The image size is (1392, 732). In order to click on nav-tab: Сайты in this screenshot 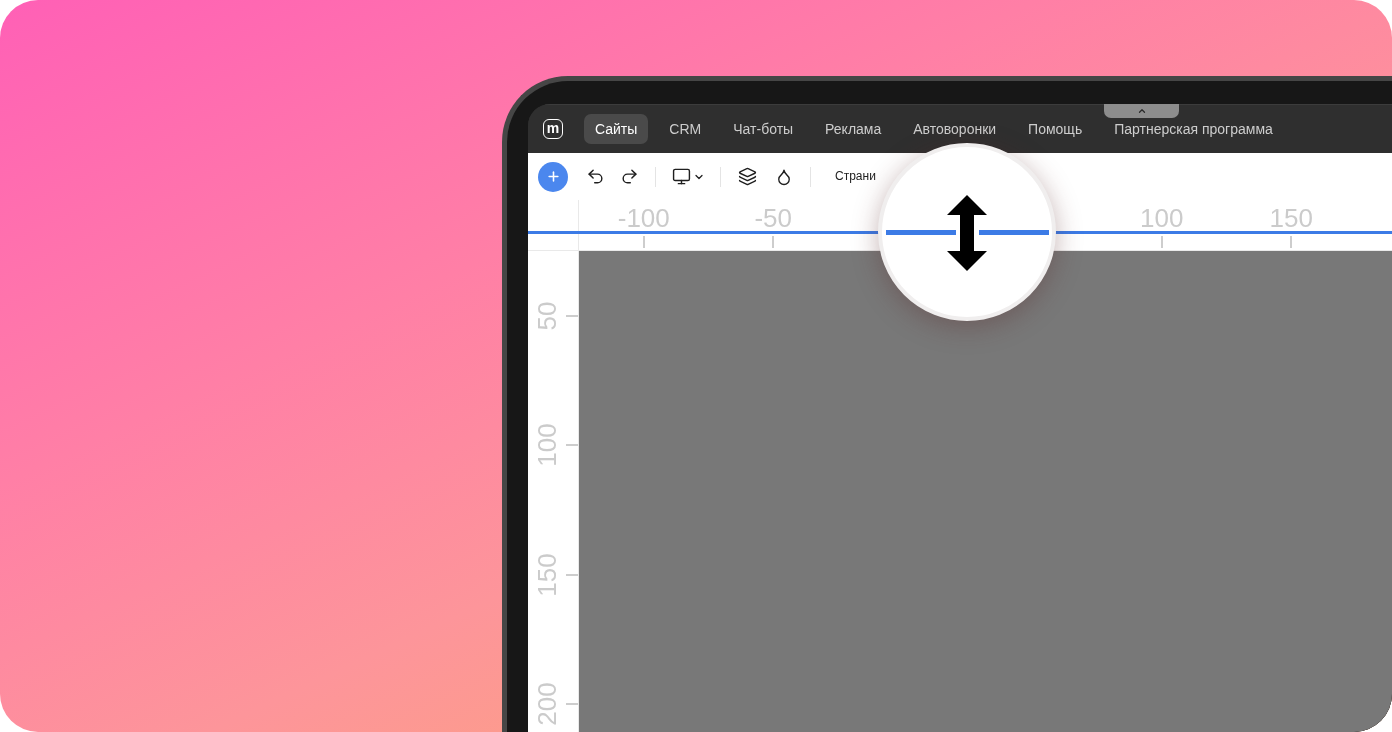, I will do `click(616, 129)`.